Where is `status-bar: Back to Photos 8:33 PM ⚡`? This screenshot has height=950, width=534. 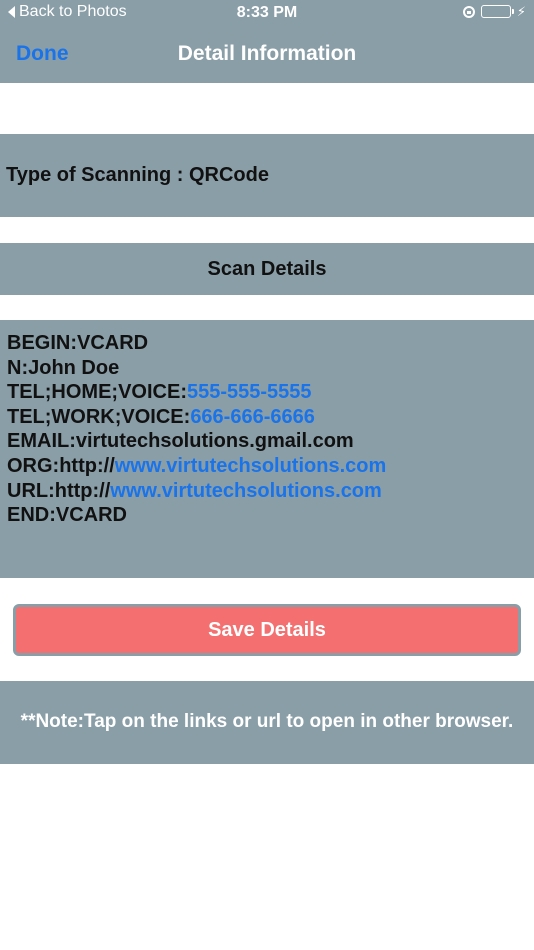
status-bar: Back to Photos 8:33 PM ⚡ is located at coordinates (267, 13).